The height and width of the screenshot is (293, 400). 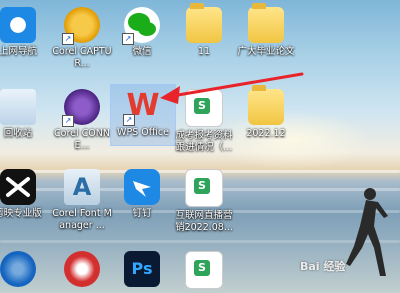 What do you see at coordinates (323, 266) in the screenshot?
I see `watermark: Bai 经验` at bounding box center [323, 266].